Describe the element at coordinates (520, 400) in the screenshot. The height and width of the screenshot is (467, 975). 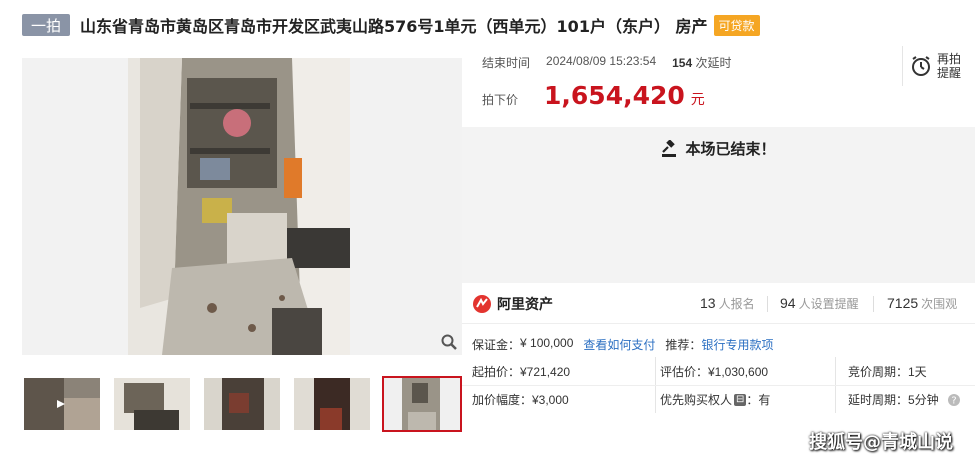
I see `bid-increment: 加价幅度：¥3,000` at that location.